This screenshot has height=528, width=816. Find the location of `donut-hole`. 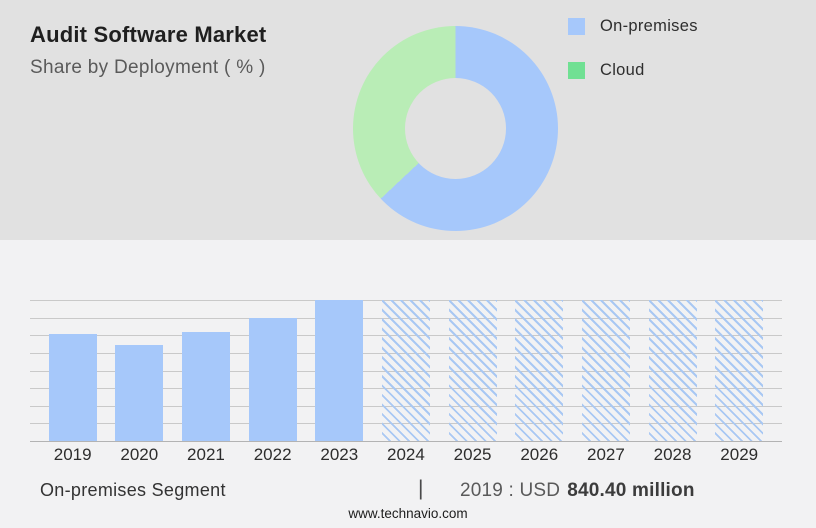

donut-hole is located at coordinates (455, 128).